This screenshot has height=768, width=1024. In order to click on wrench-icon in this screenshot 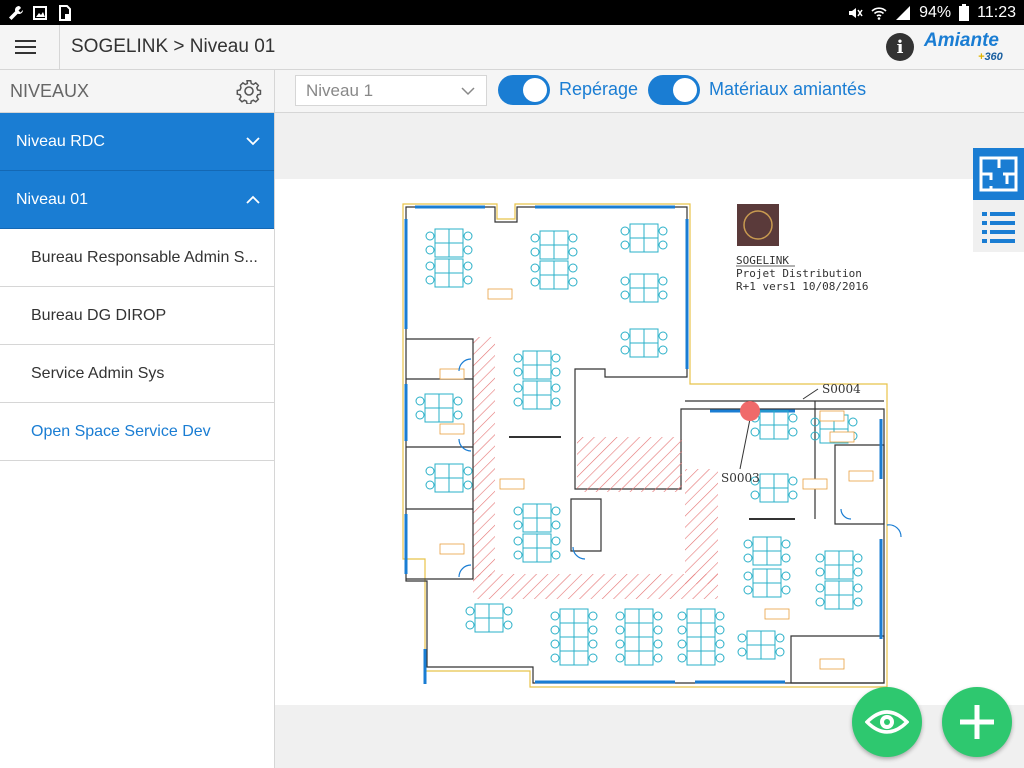, I will do `click(16, 12)`.